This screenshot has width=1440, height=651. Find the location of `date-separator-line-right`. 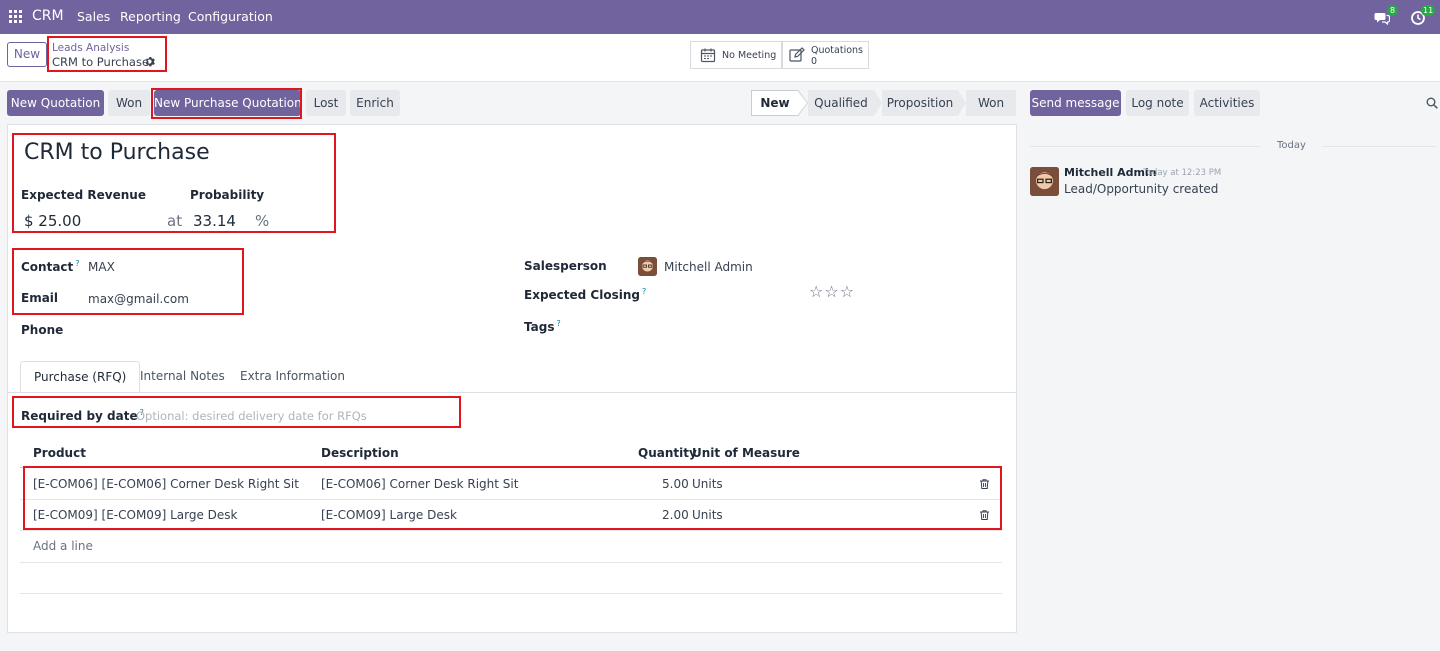

date-separator-line-right is located at coordinates (1379, 146).